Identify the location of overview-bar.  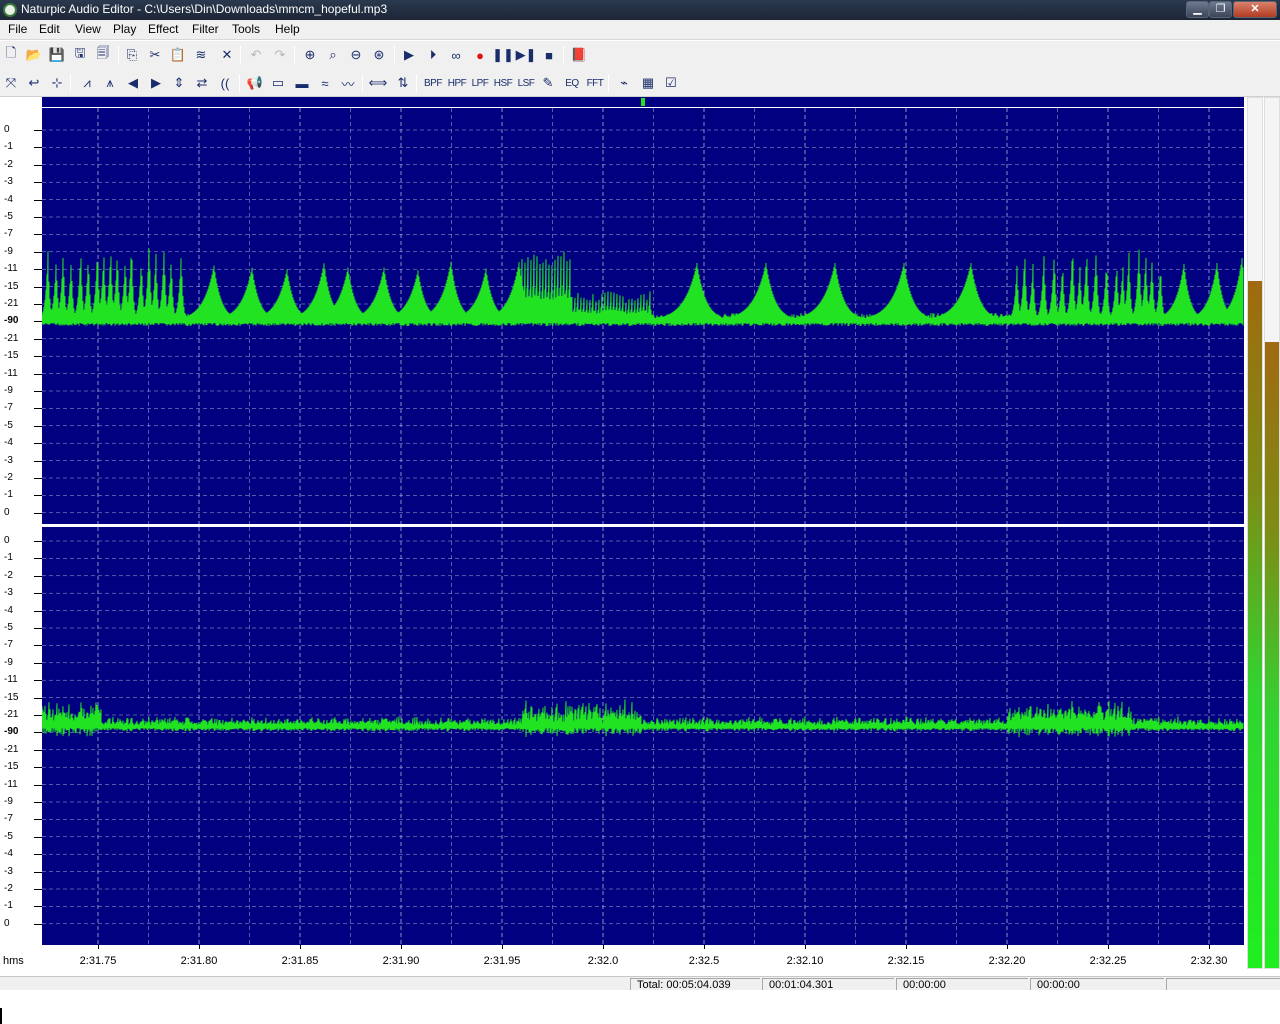
(643, 102).